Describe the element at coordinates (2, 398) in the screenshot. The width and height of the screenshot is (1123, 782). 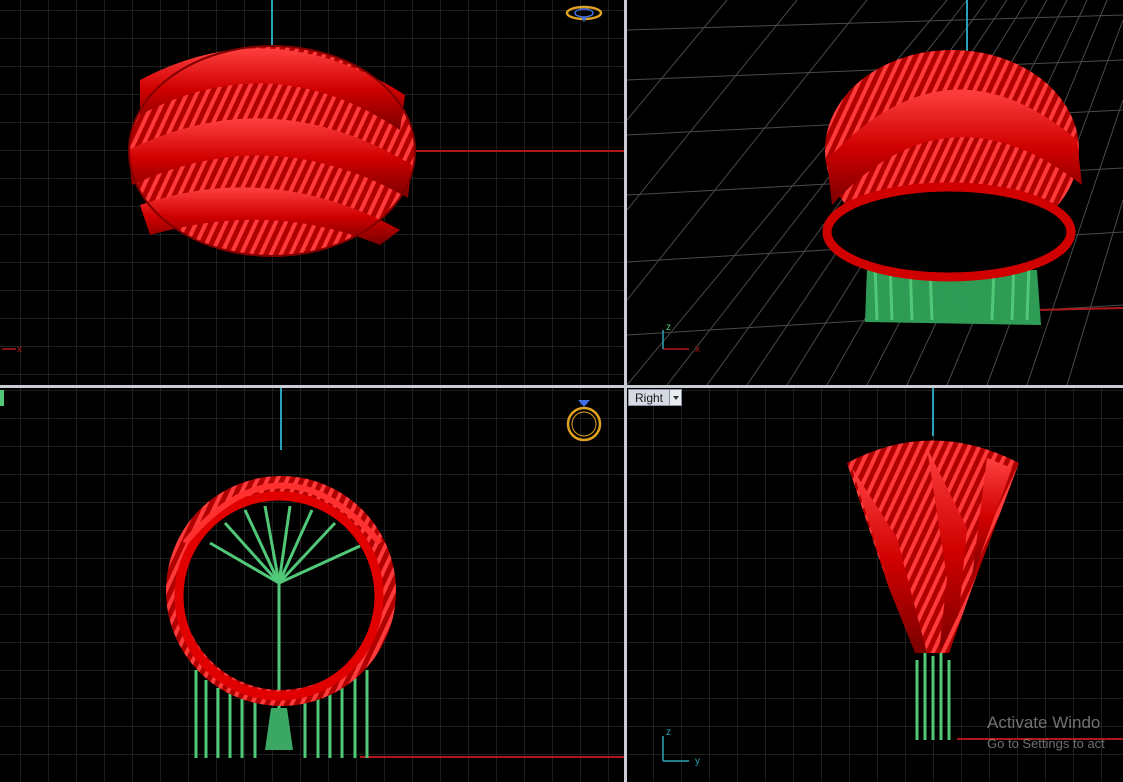
I see `gumball-icon` at that location.